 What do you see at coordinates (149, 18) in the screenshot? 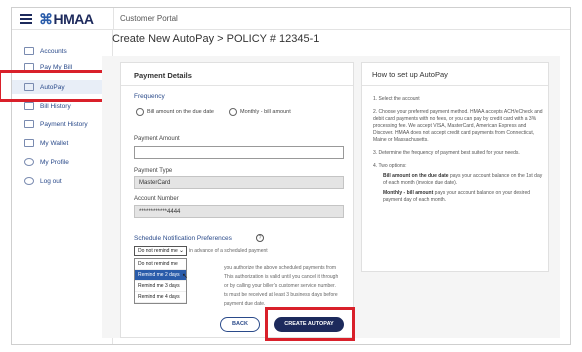
I see `portal-title: Customer Portal` at bounding box center [149, 18].